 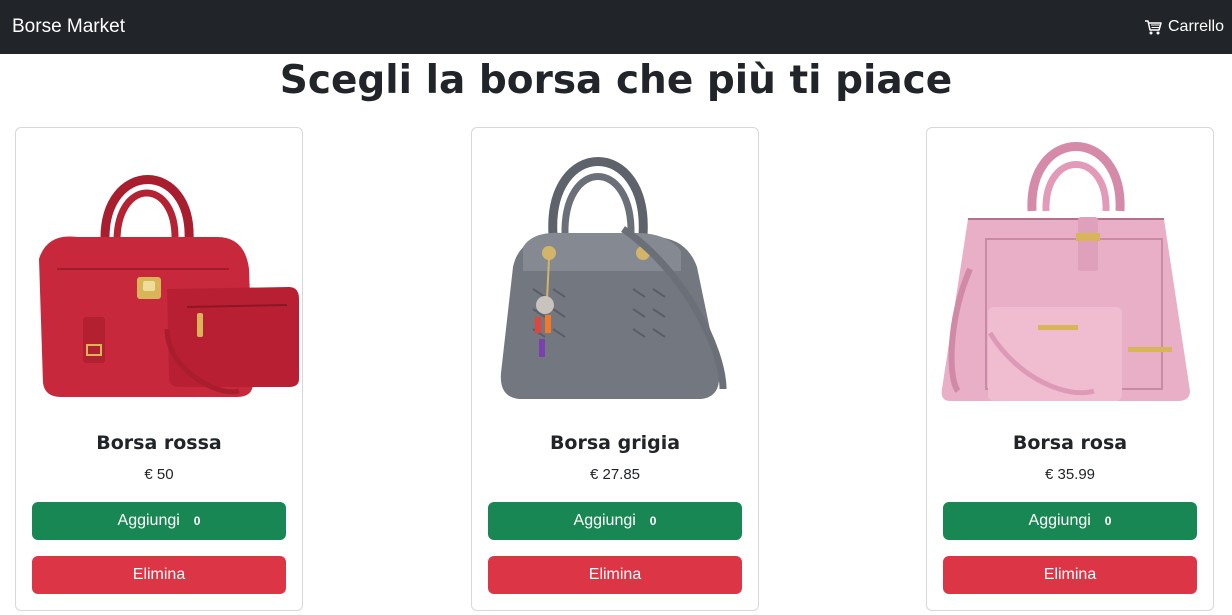 What do you see at coordinates (68, 27) in the screenshot?
I see `brand-link: Borse Market` at bounding box center [68, 27].